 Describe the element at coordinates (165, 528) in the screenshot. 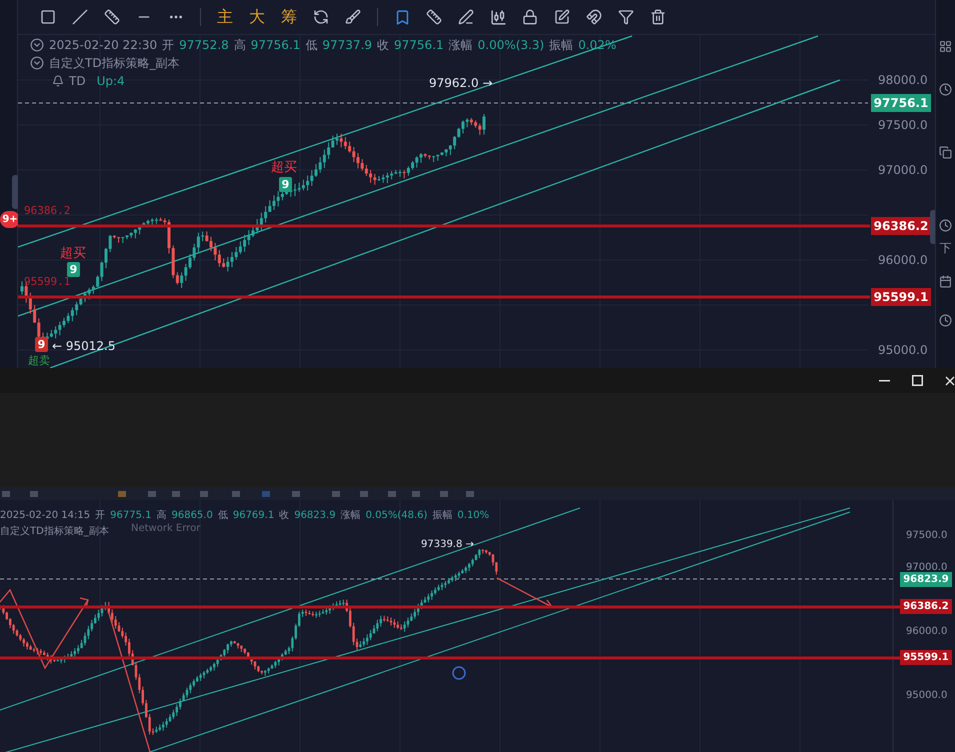

I see `network-status: Network Error` at that location.